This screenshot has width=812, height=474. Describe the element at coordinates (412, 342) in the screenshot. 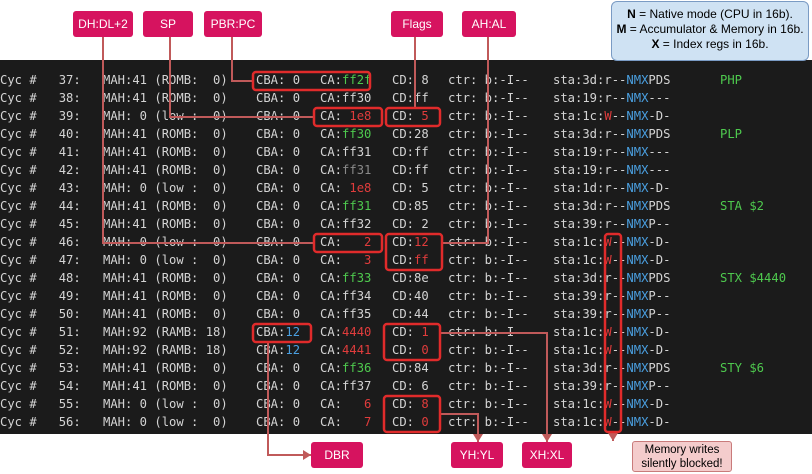

I see `box-xh-xl` at that location.